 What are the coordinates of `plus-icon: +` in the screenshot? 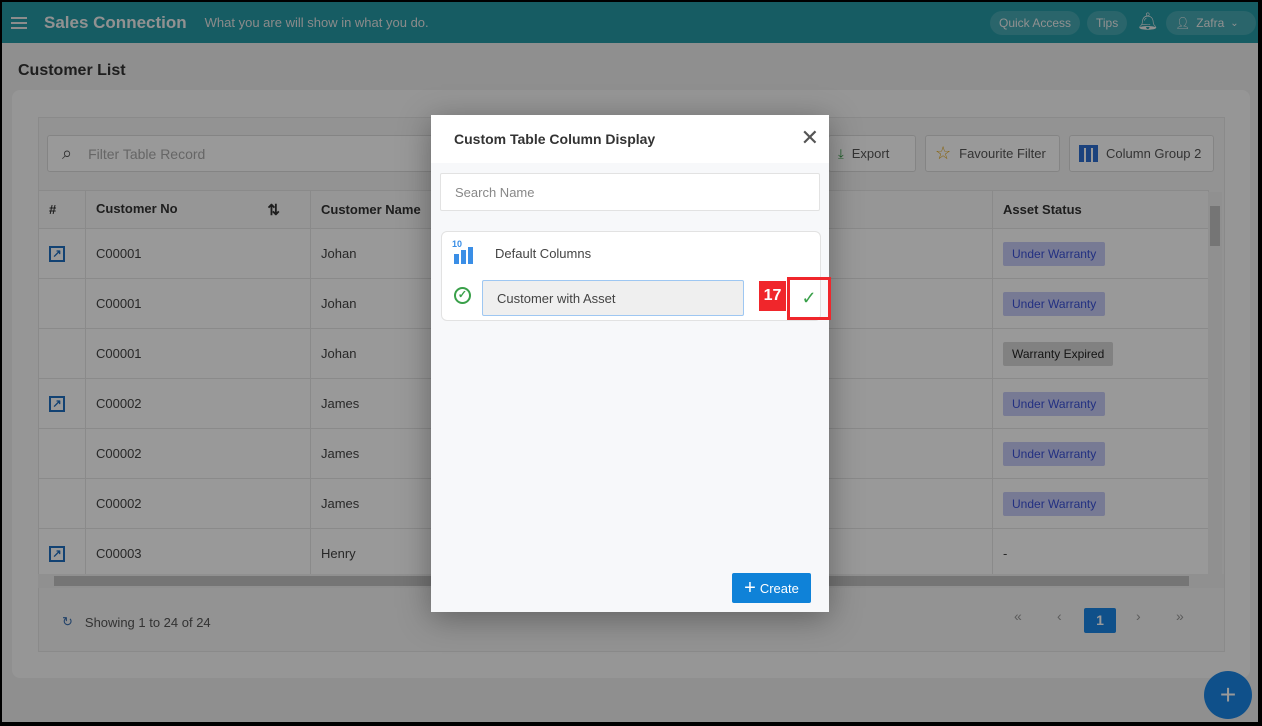 It's located at (750, 588).